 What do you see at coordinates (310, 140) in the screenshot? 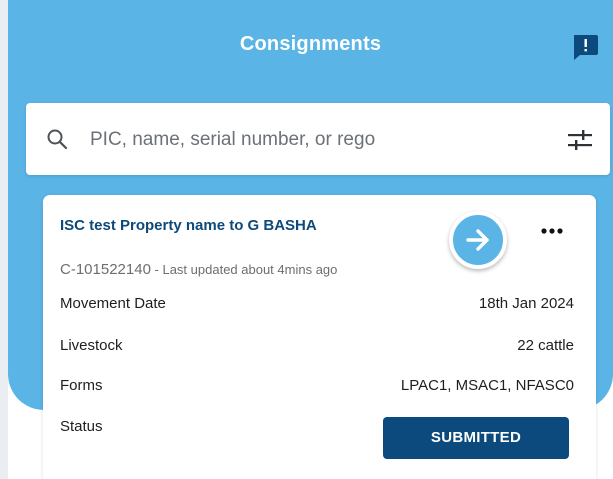
I see `search-input` at bounding box center [310, 140].